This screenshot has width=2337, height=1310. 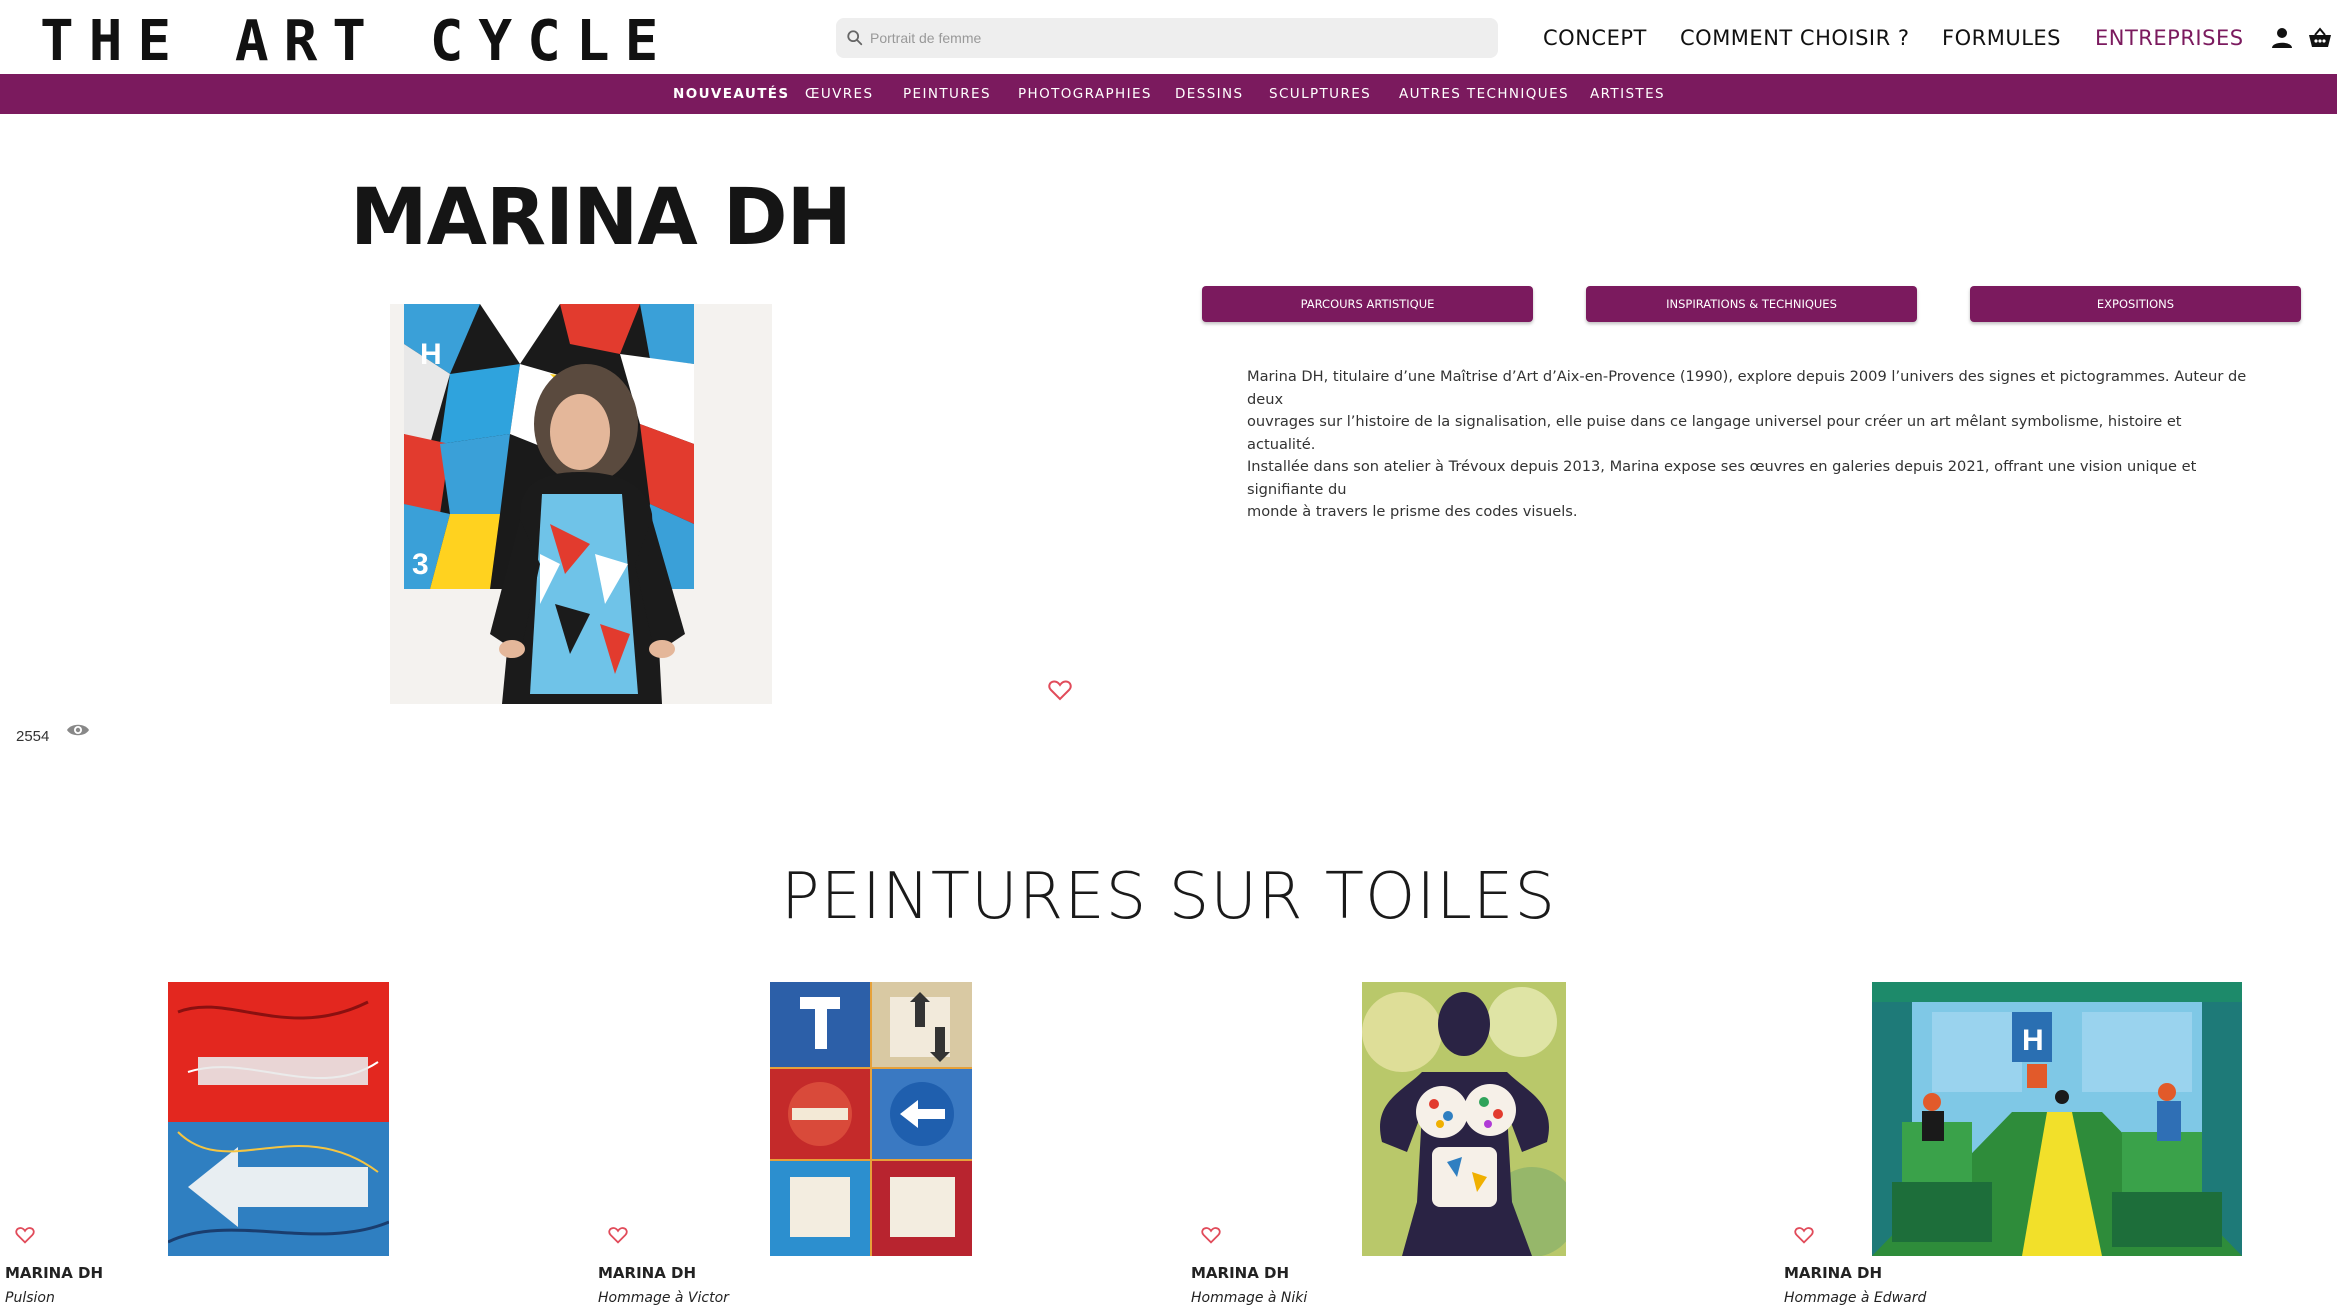 What do you see at coordinates (1484, 94) in the screenshot?
I see `category-autres-techniques: AUTRES TECHNIQUES` at bounding box center [1484, 94].